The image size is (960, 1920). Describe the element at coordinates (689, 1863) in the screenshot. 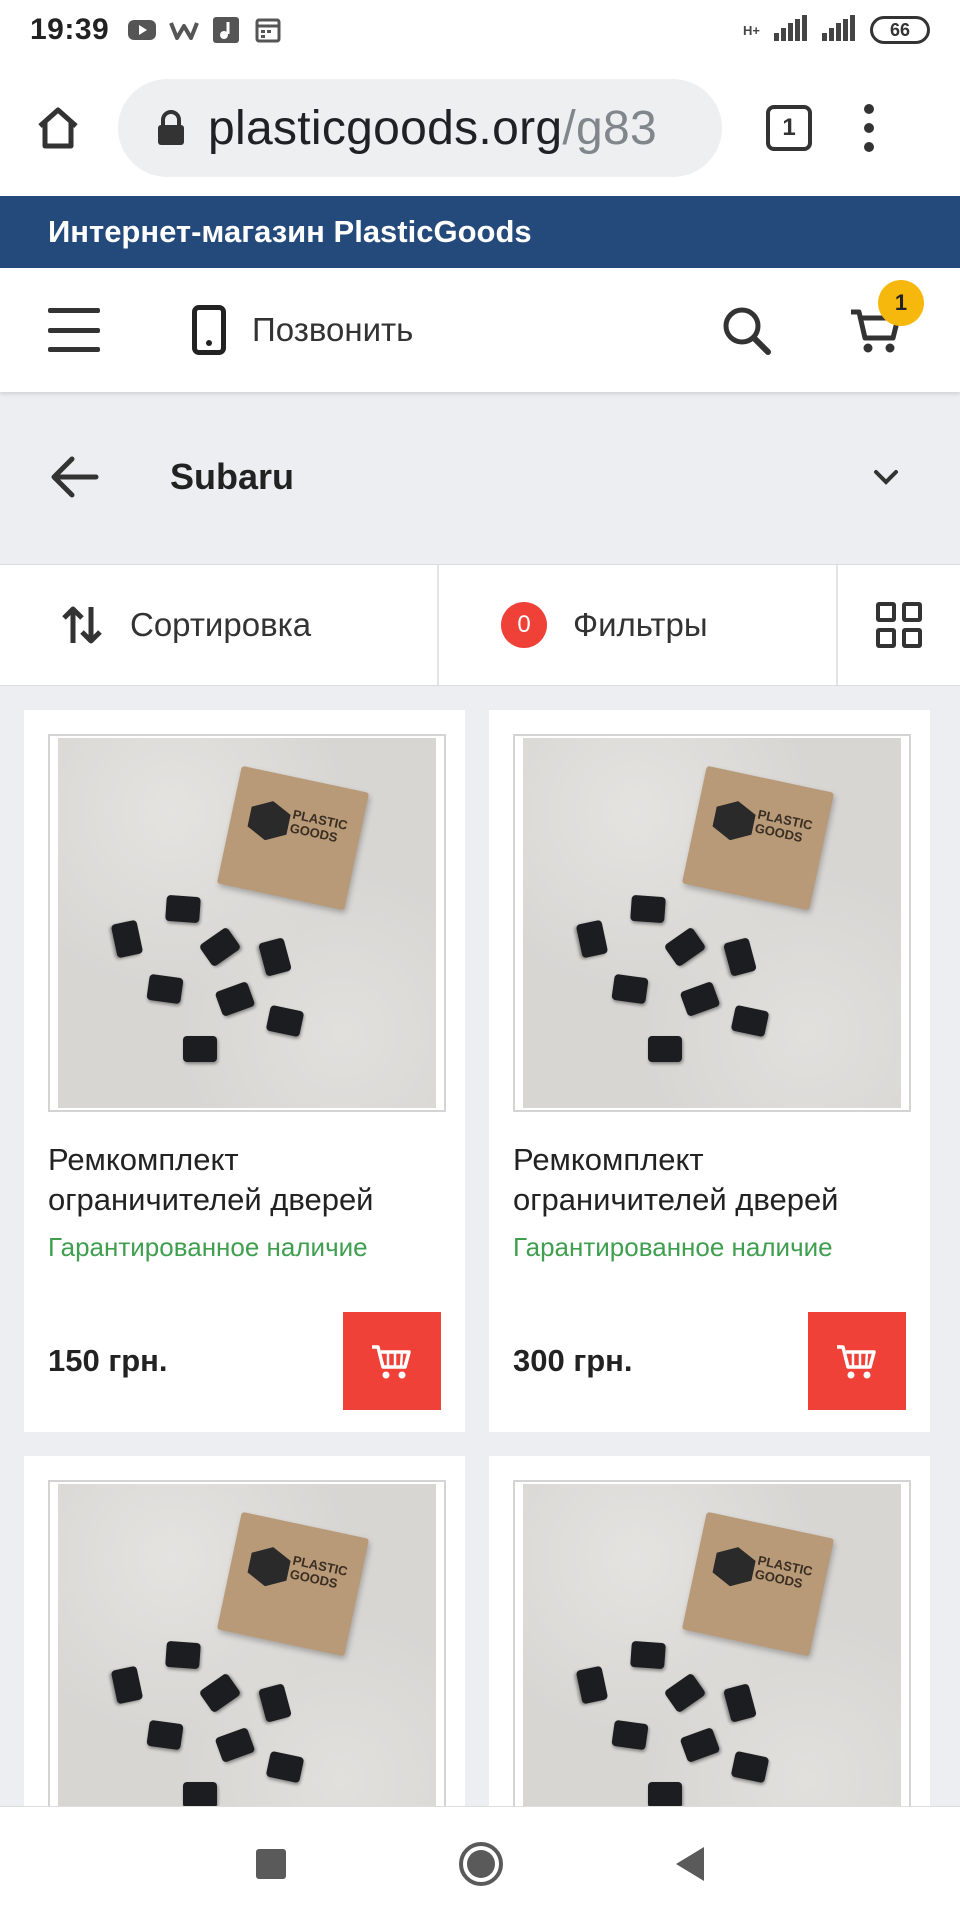

I see `back-triangle-icon` at that location.